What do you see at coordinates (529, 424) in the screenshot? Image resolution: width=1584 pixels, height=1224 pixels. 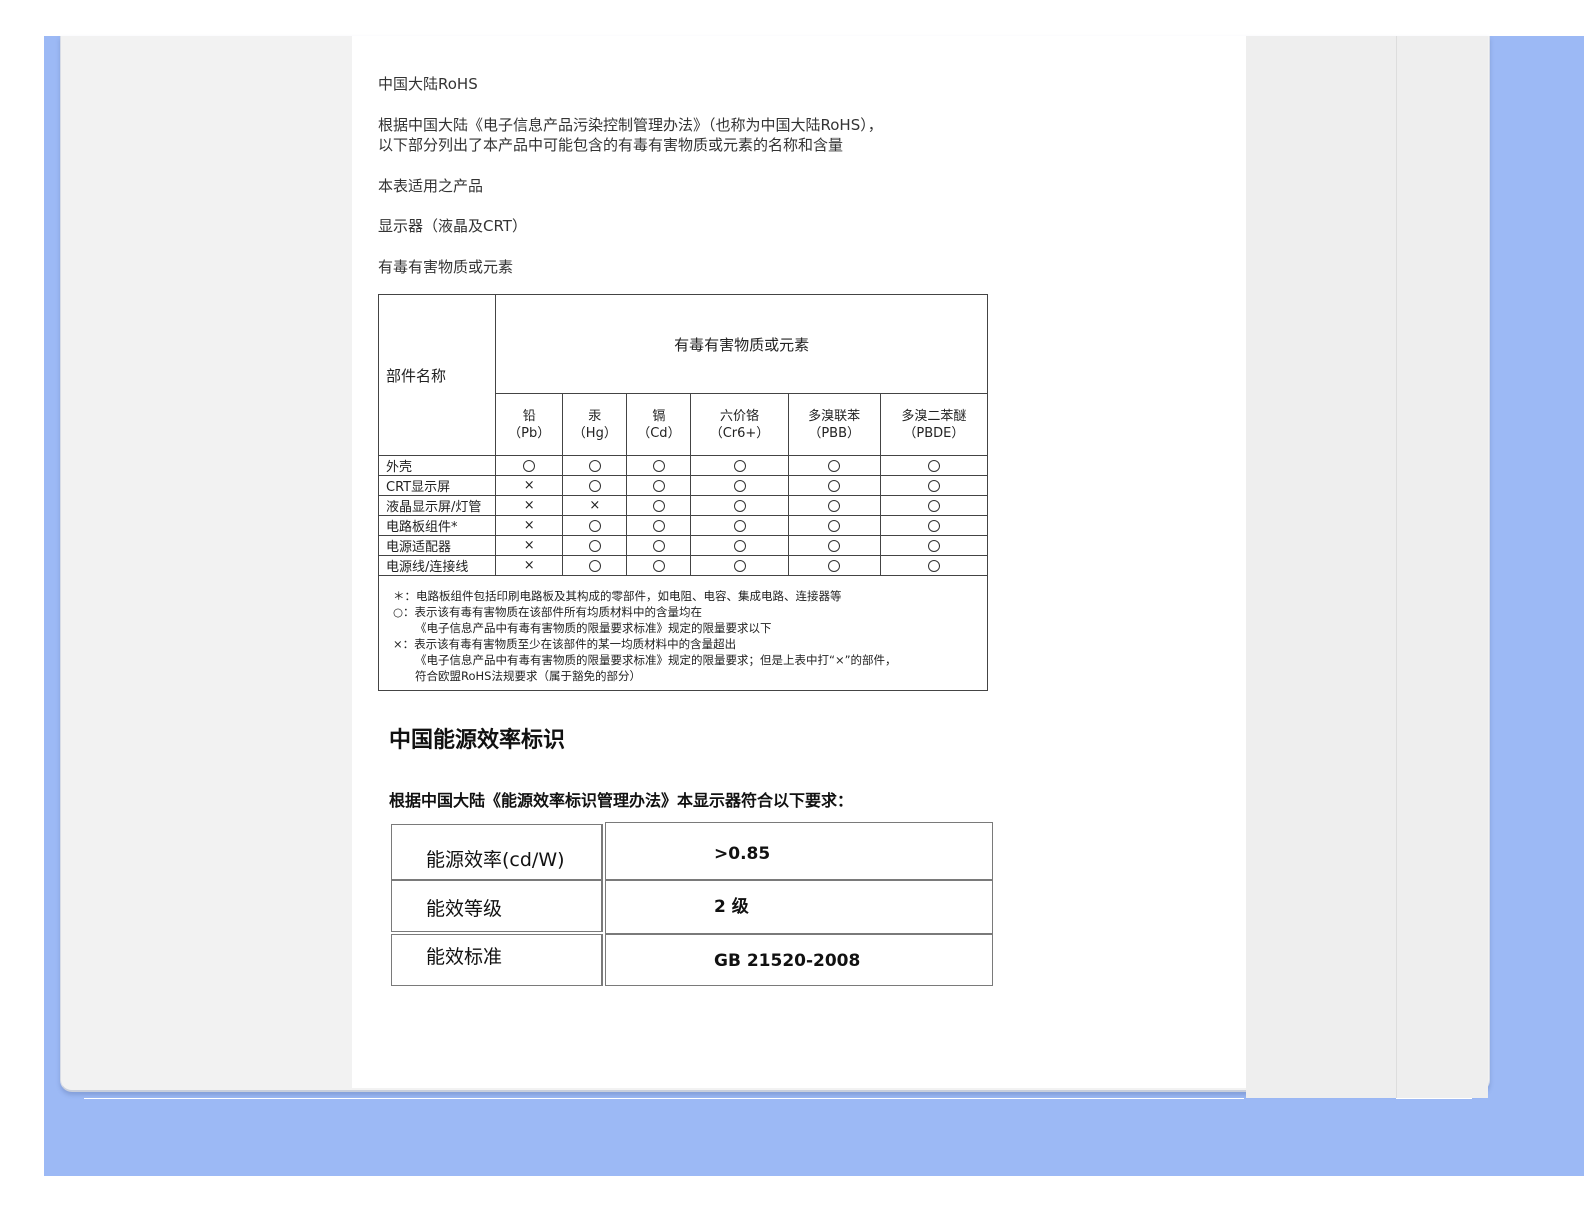 I see `substance-column-header: 铅（Pb）` at bounding box center [529, 424].